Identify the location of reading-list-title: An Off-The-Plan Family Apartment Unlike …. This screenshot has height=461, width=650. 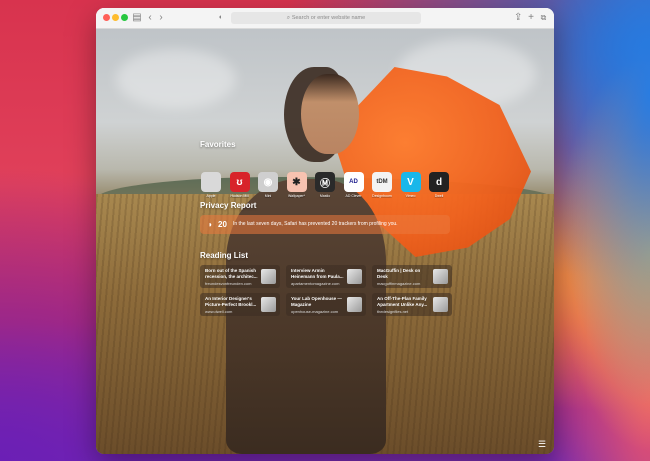
(402, 301).